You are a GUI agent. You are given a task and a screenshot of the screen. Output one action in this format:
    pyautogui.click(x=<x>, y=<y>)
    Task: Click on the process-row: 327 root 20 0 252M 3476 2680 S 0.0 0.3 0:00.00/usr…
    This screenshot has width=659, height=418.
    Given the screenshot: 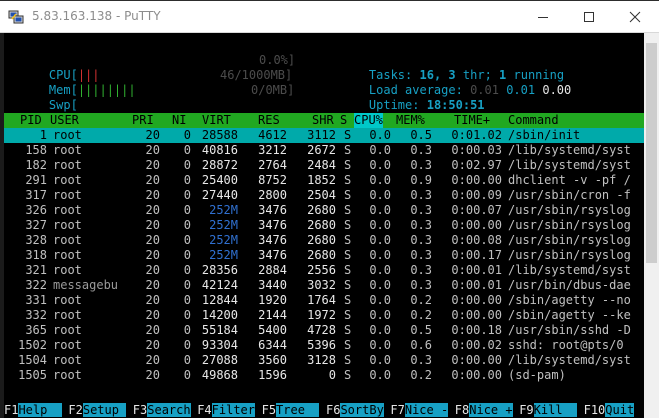 What is the action you would take?
    pyautogui.click(x=324, y=225)
    